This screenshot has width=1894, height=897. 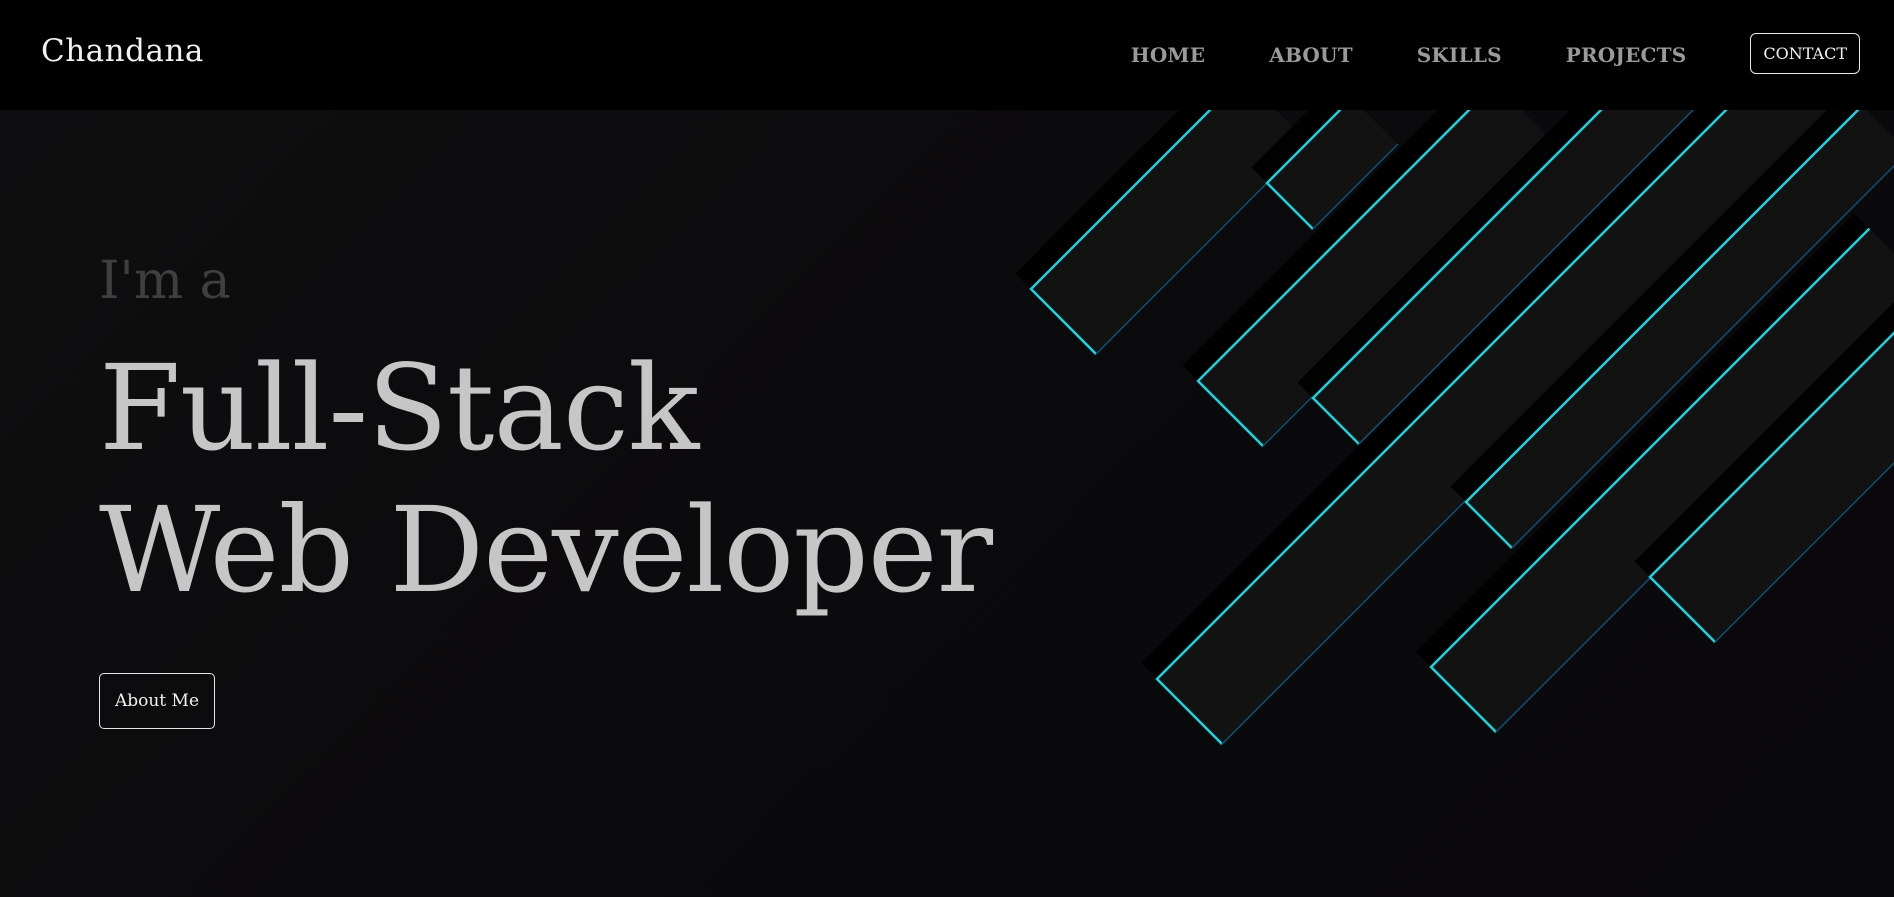 What do you see at coordinates (546, 479) in the screenshot?
I see `hero-headline: Full-Stack Web Developer` at bounding box center [546, 479].